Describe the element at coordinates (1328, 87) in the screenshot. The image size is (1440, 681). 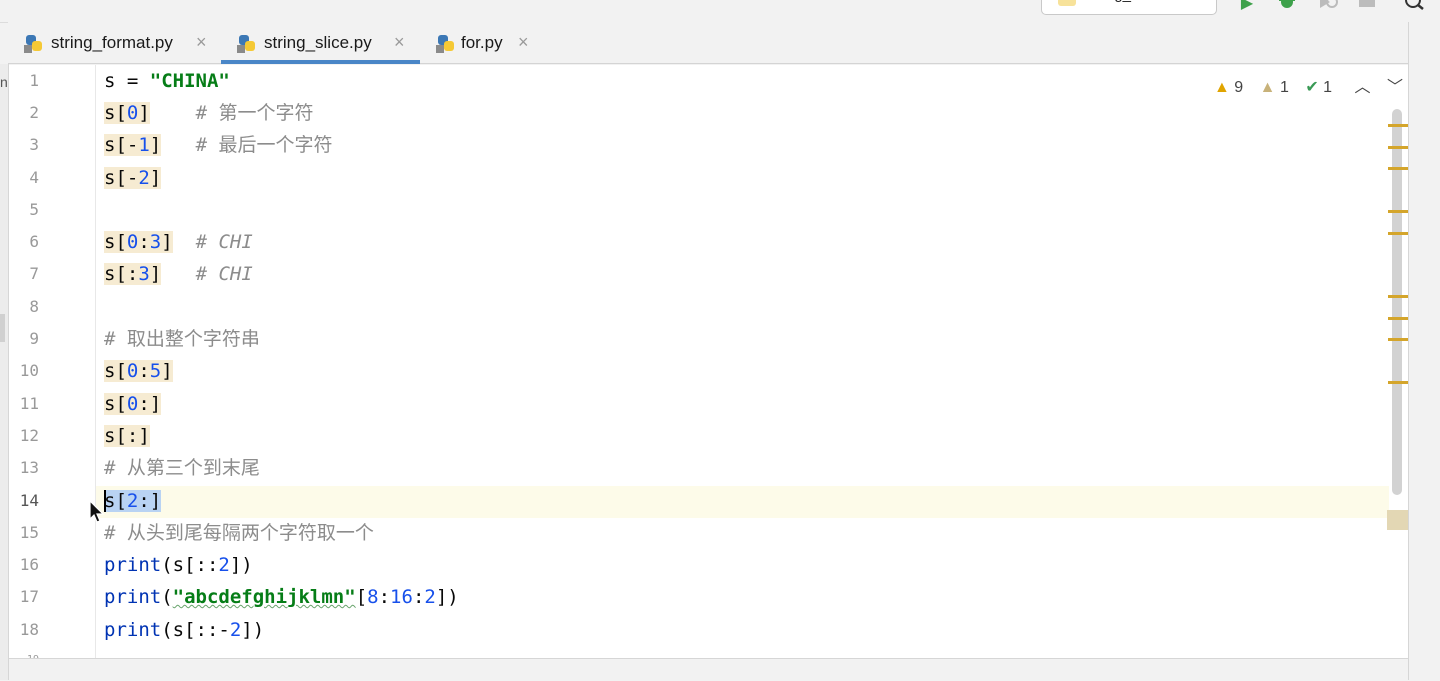
I see `typo-count: 1` at that location.